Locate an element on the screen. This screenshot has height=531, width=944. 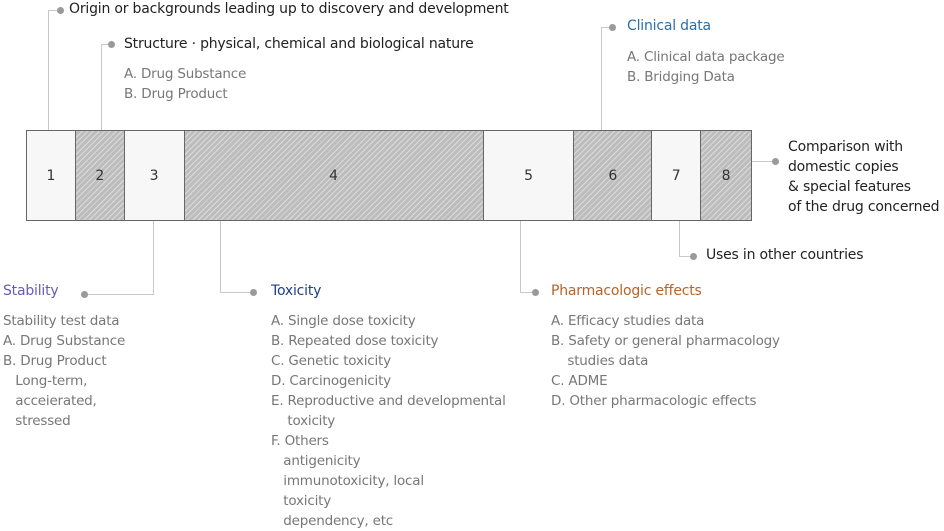
segment-label: 7 is located at coordinates (676, 175).